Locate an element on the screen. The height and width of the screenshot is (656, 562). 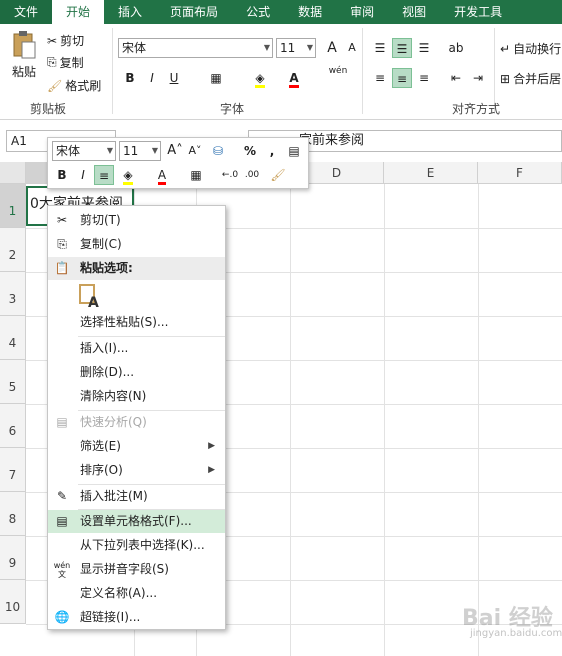
menu-item-filter: 筛选(E) ▶ is located at coordinates (136, 446).